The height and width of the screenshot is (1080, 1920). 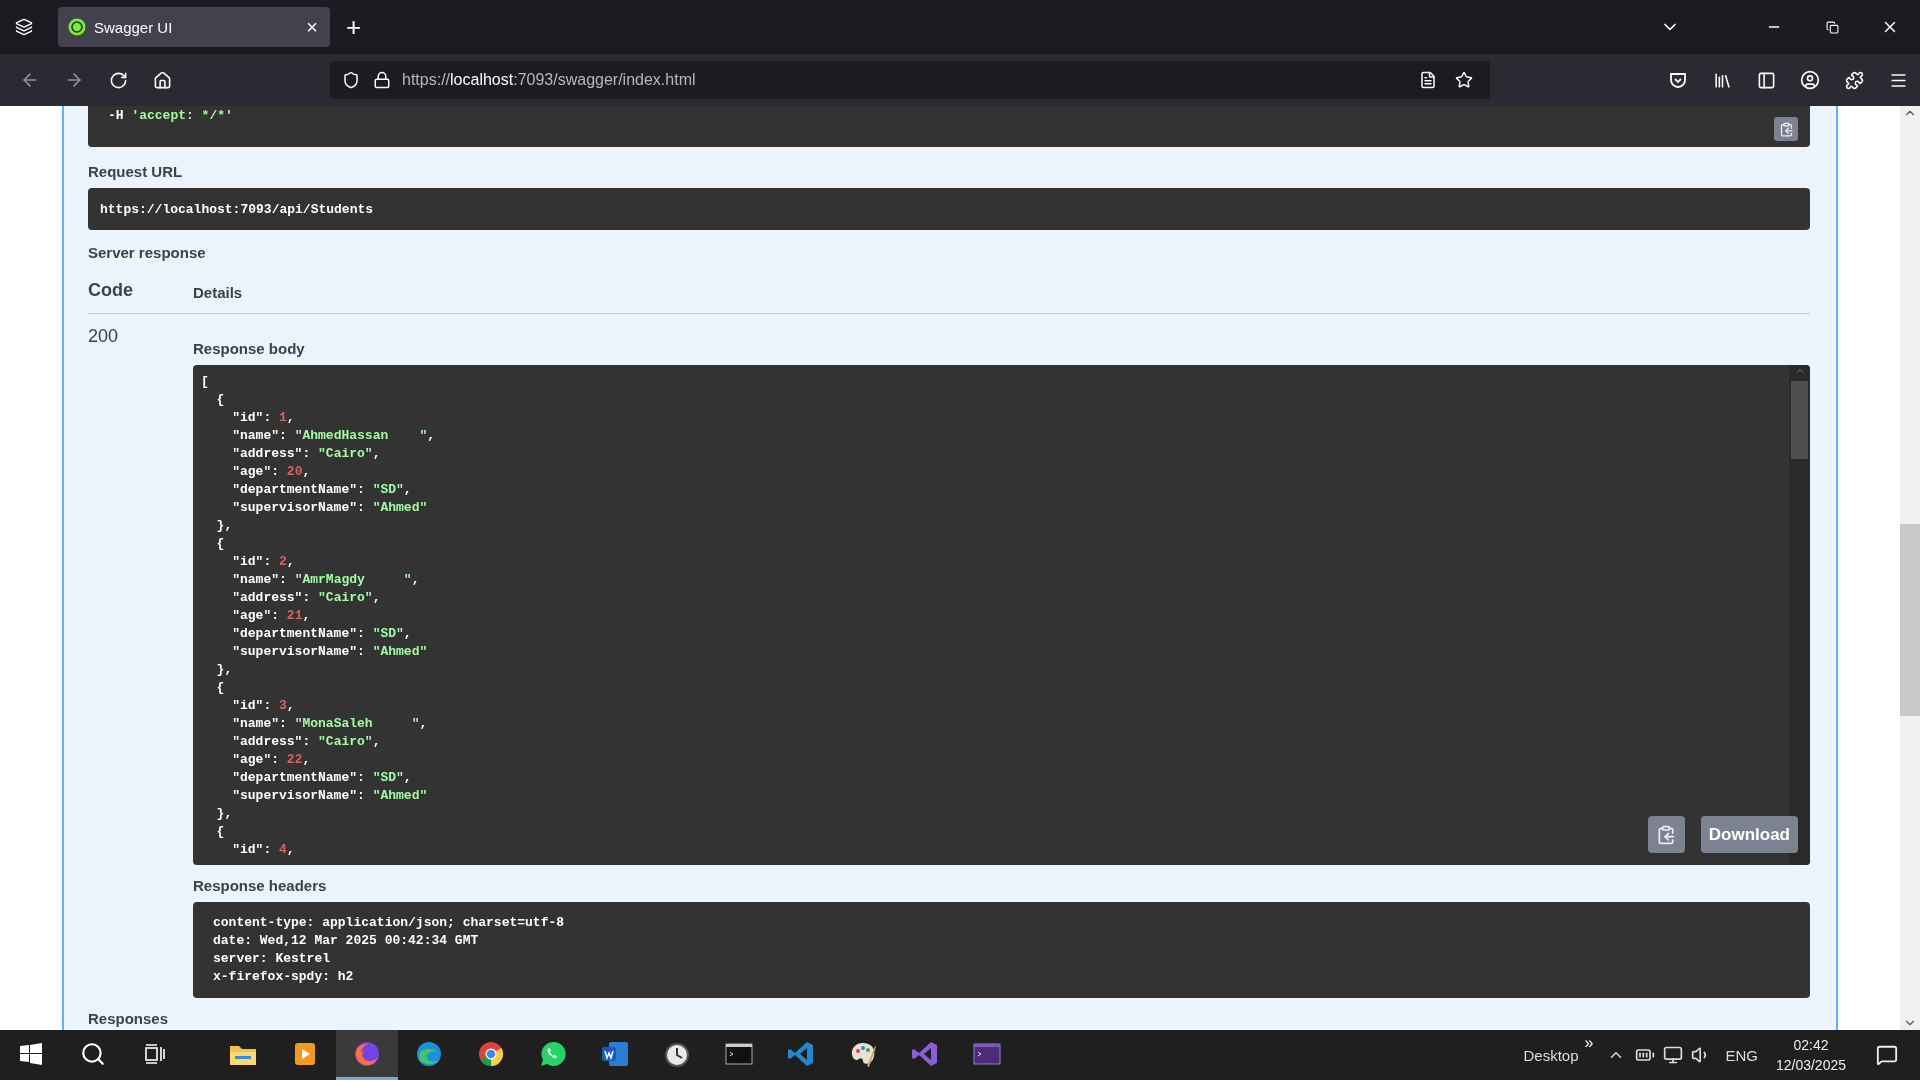 What do you see at coordinates (263, 418) in the screenshot?
I see `code-line: "id": 1,` at bounding box center [263, 418].